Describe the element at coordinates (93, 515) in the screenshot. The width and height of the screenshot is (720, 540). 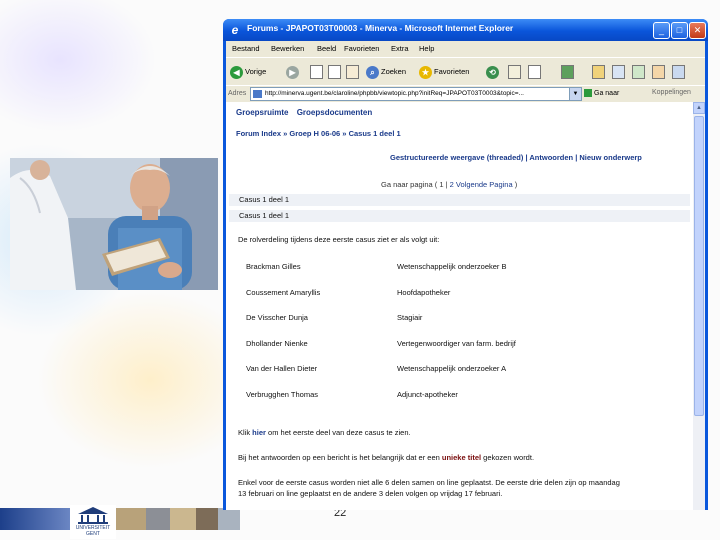
I see `ugent-building-icon` at that location.